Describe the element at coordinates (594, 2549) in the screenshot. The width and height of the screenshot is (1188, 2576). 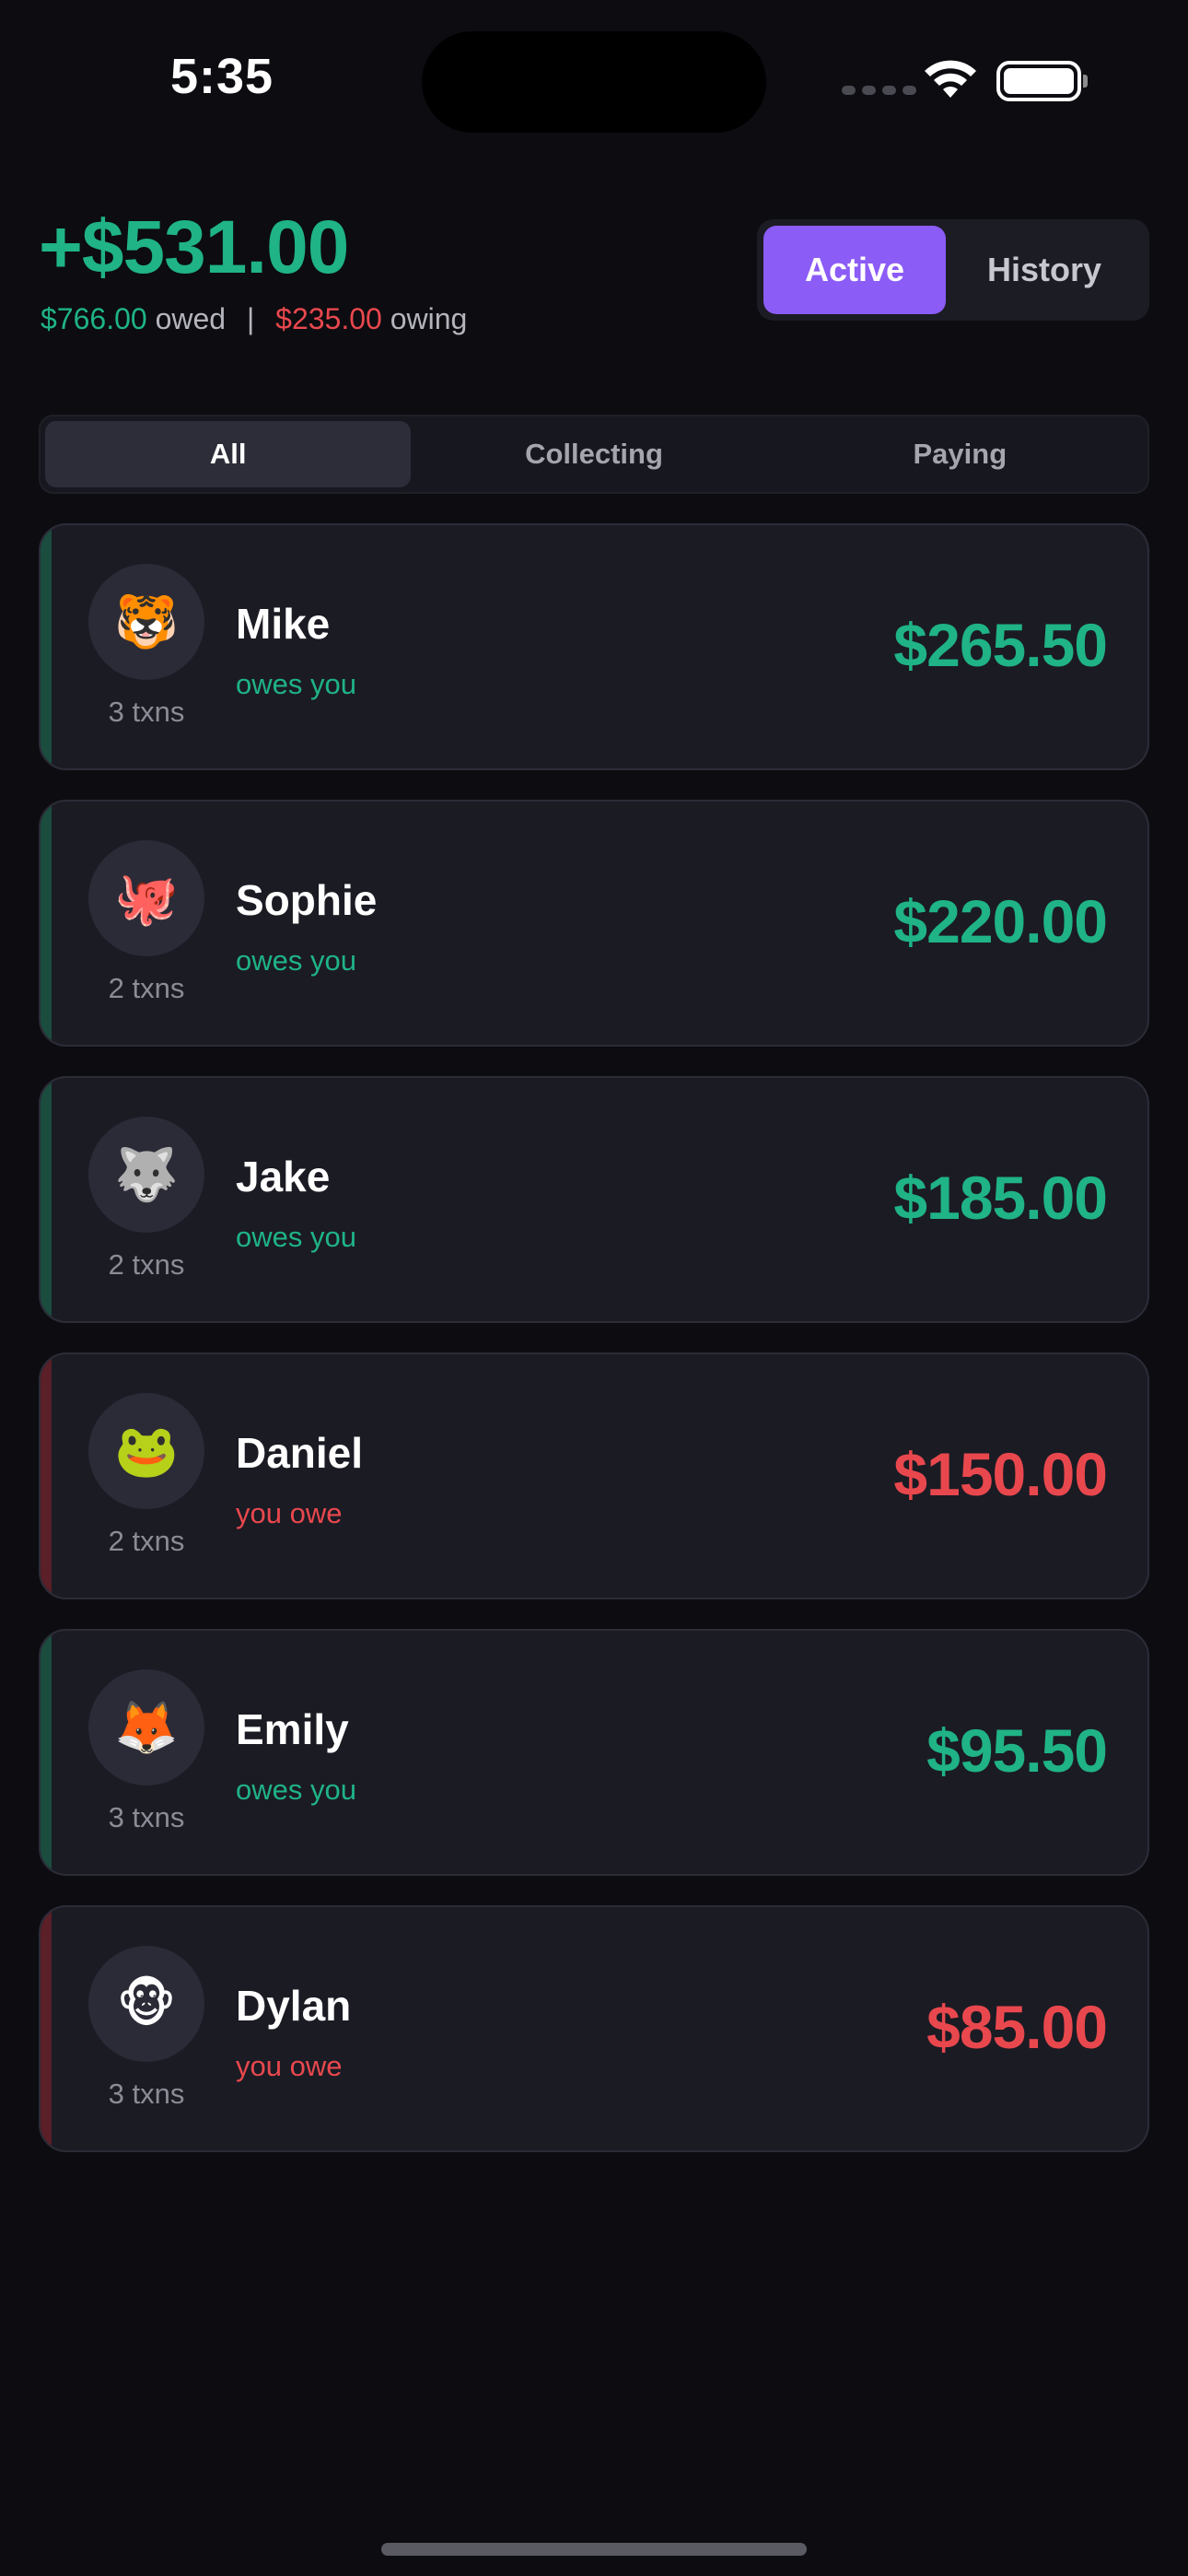
I see `home-indicator` at that location.